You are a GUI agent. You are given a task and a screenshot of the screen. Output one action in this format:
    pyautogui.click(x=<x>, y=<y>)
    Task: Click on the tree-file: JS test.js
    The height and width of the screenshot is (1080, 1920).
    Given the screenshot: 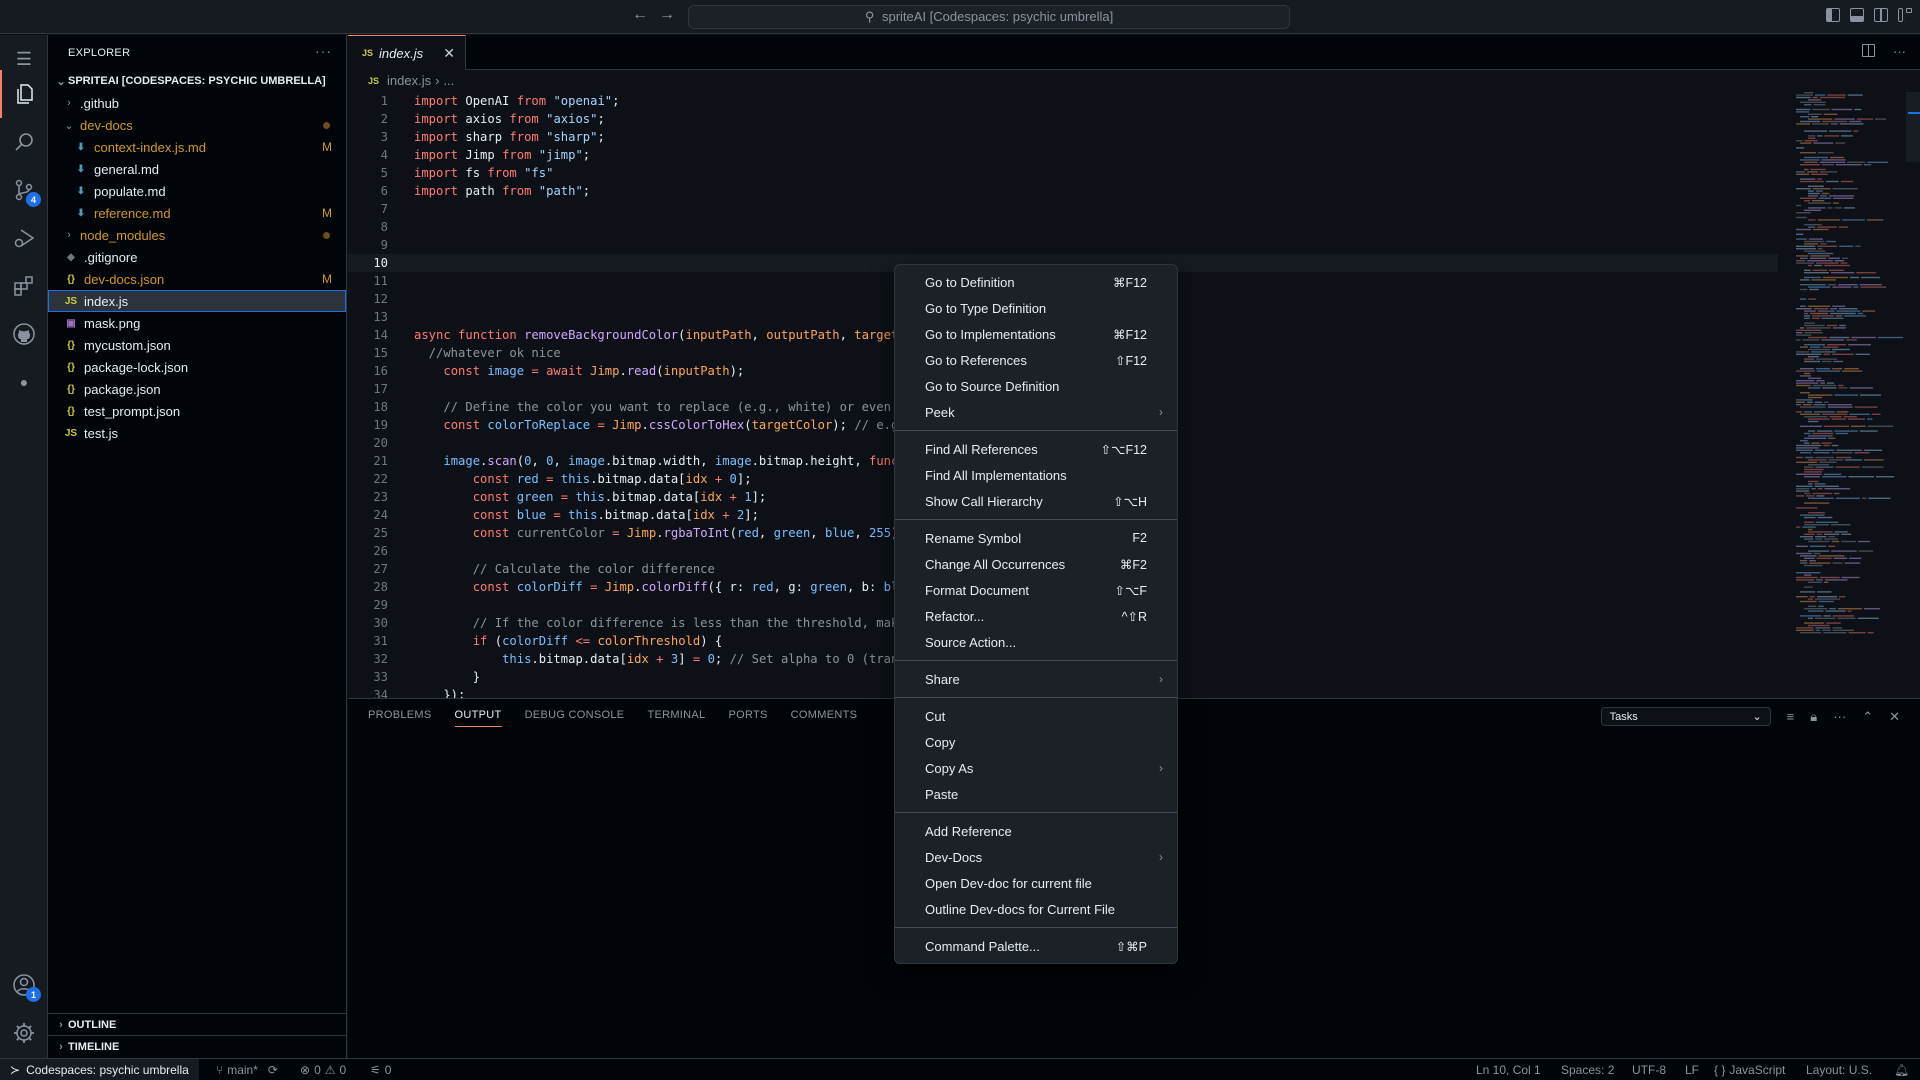 What is the action you would take?
    pyautogui.click(x=197, y=433)
    